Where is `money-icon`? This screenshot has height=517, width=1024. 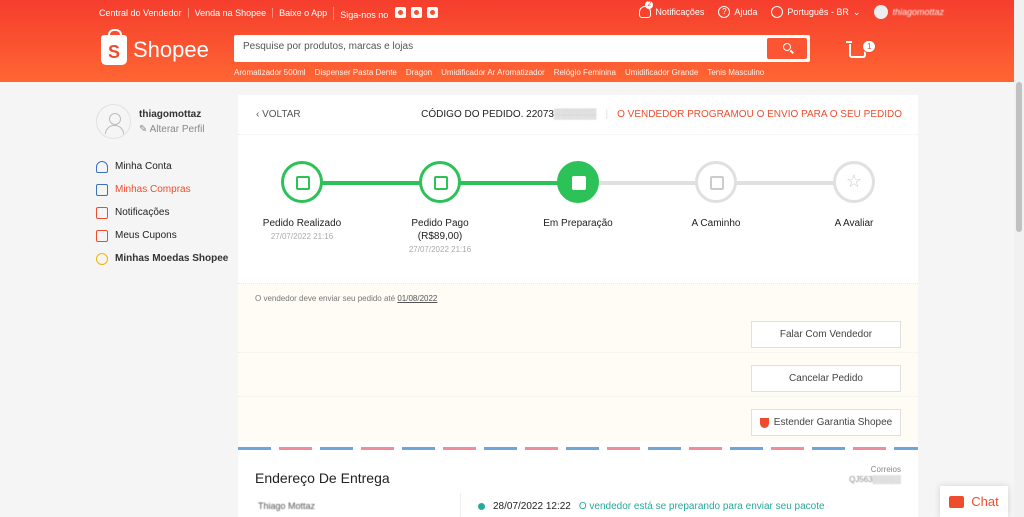
money-icon is located at coordinates (440, 182).